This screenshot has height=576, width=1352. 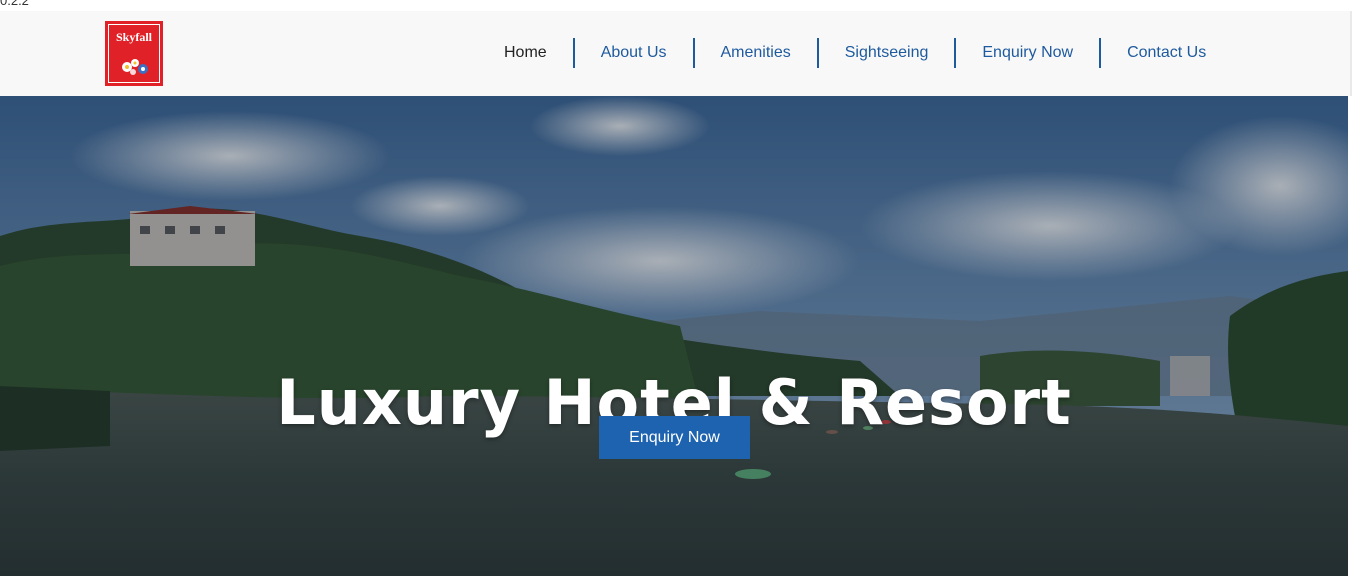 I want to click on nav-enquiry-now: Enquiry Now, so click(x=1026, y=53).